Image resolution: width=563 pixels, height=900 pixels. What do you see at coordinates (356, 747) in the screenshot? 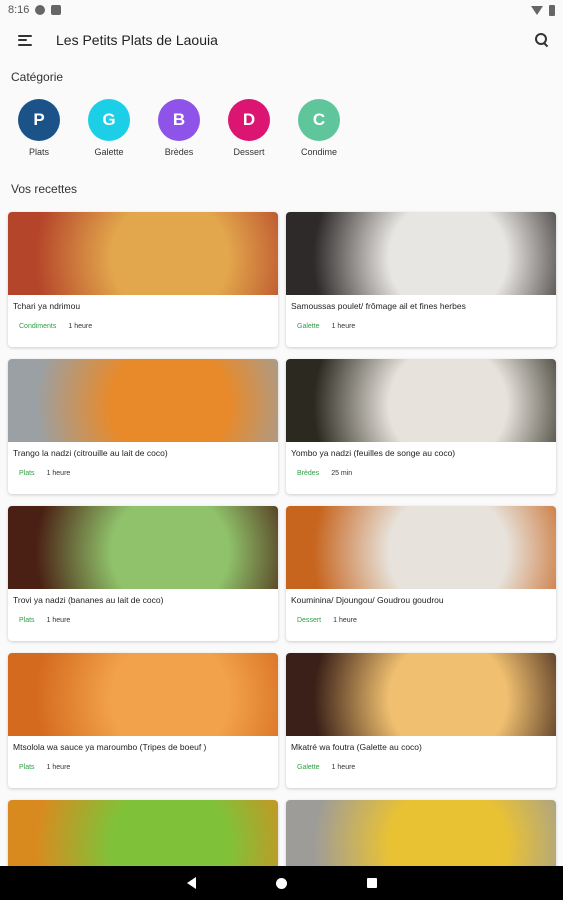
I see `recipe-title: Mkatré wa foutra (Galette au coco)` at bounding box center [356, 747].